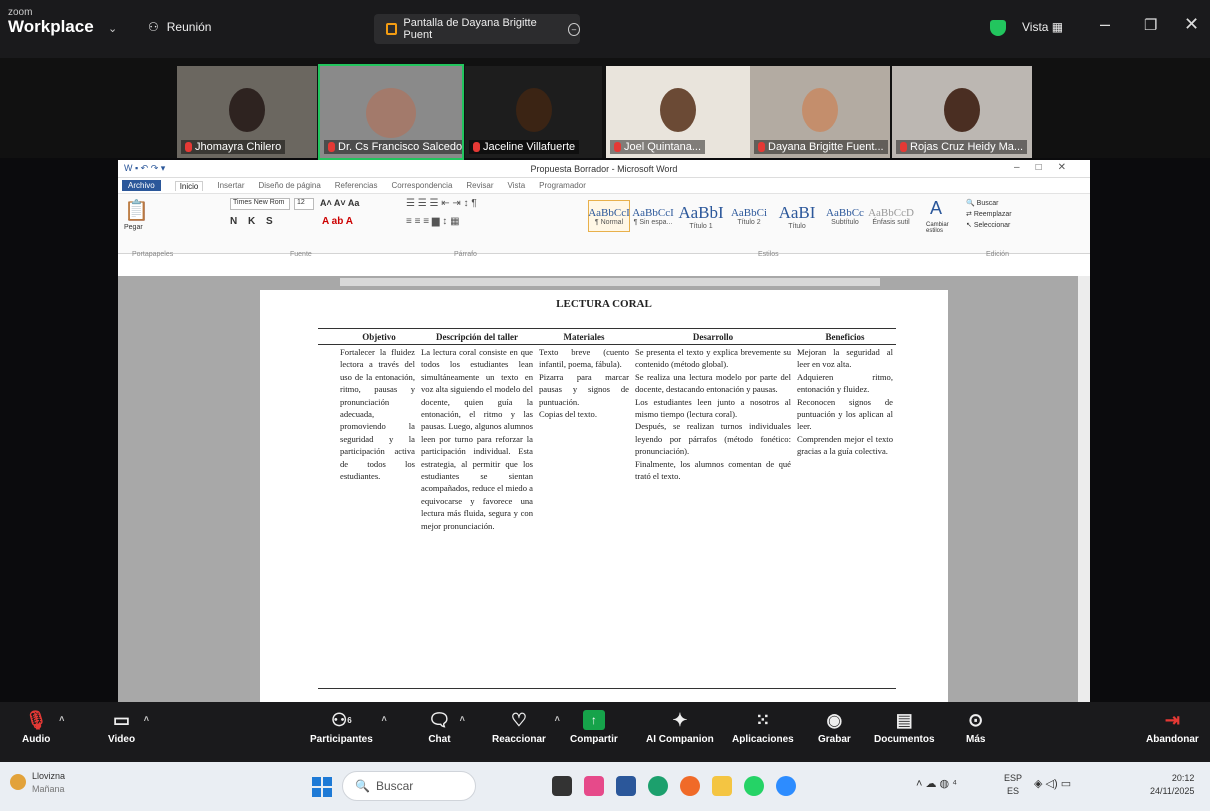 The height and width of the screenshot is (811, 1210). What do you see at coordinates (341, 719) in the screenshot?
I see `participants-icon: ⚇ 6` at bounding box center [341, 719].